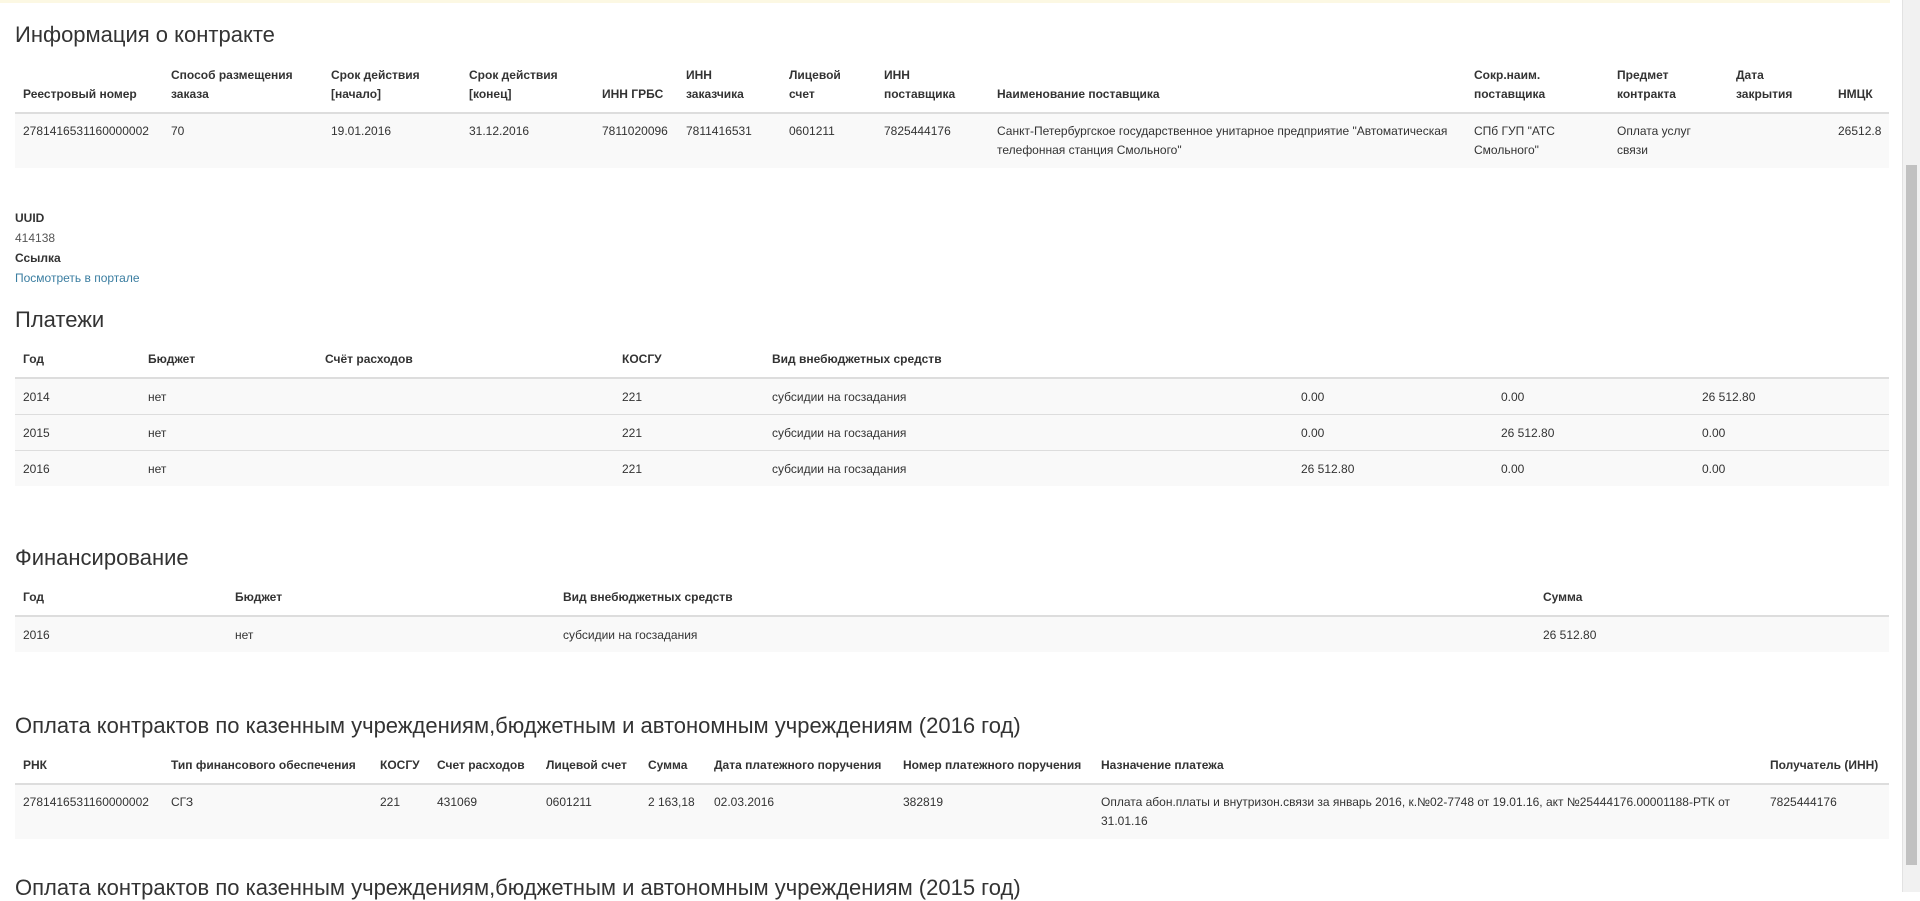  What do you see at coordinates (38, 258) in the screenshot?
I see `link-label: Ссылка` at bounding box center [38, 258].